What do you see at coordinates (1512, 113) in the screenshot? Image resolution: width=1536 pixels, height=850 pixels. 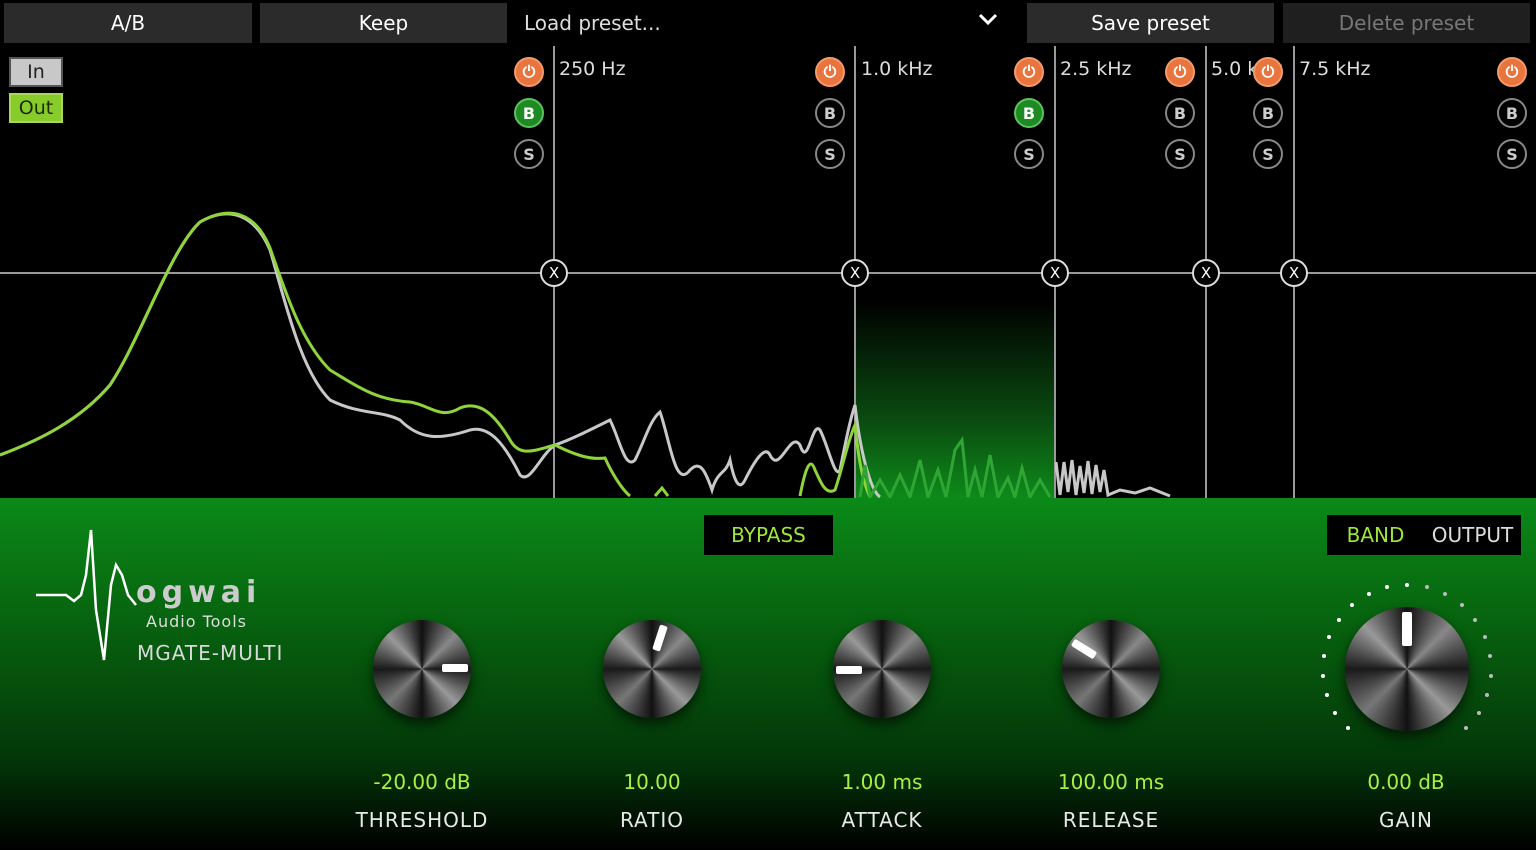 I see `band-6-bypass-button: B` at bounding box center [1512, 113].